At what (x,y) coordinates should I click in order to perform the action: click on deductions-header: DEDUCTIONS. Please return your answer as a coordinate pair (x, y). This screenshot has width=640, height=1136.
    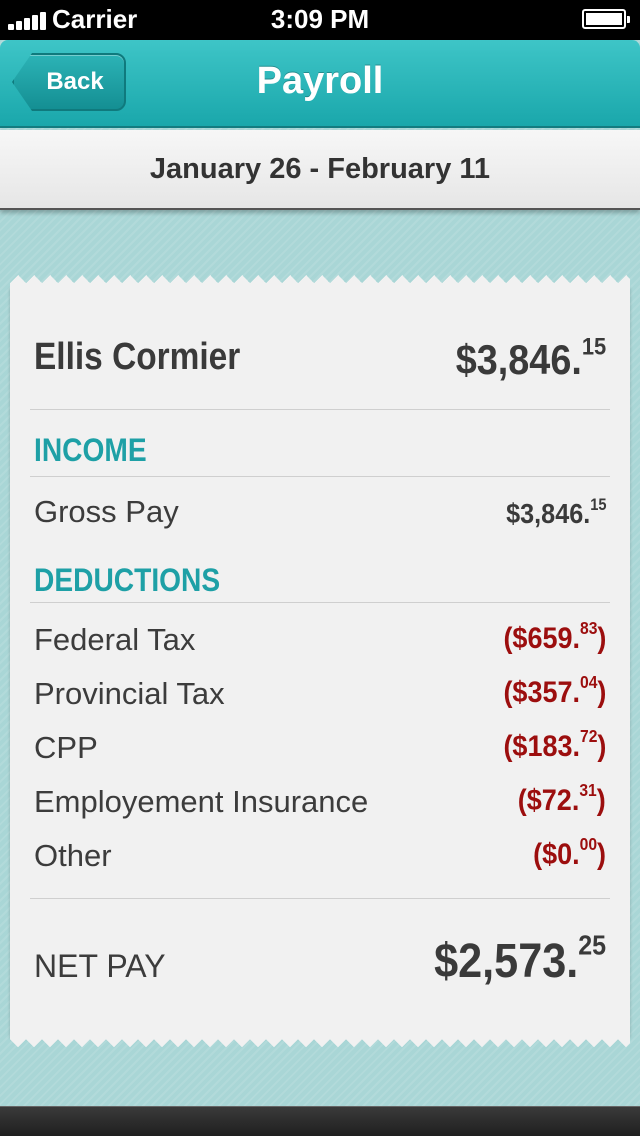
    Looking at the image, I should click on (127, 580).